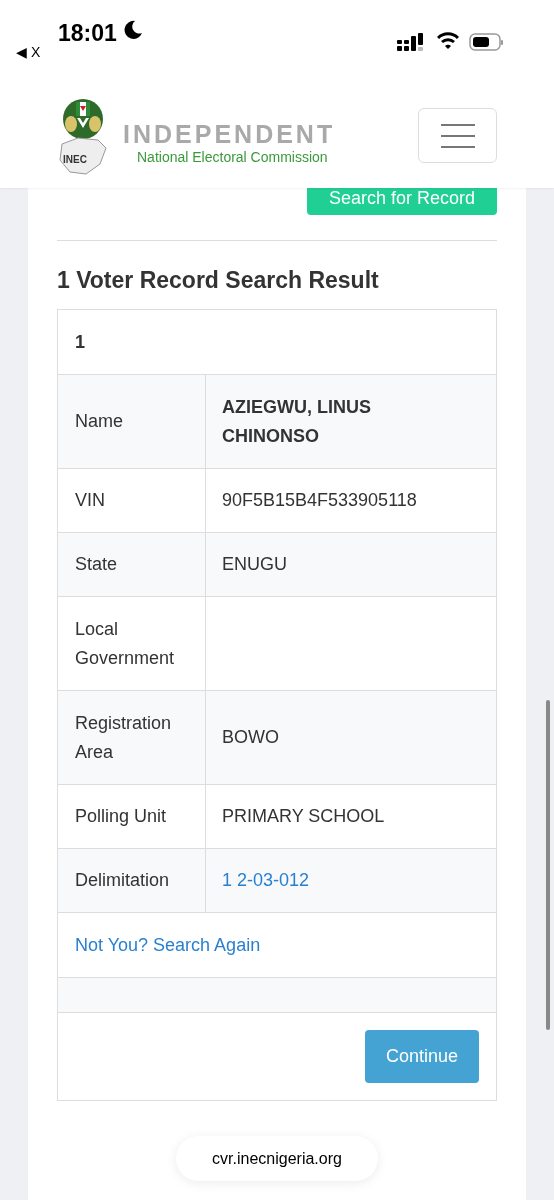 This screenshot has width=554, height=1200. What do you see at coordinates (229, 134) in the screenshot?
I see `logo-title: INDEPENDENT` at bounding box center [229, 134].